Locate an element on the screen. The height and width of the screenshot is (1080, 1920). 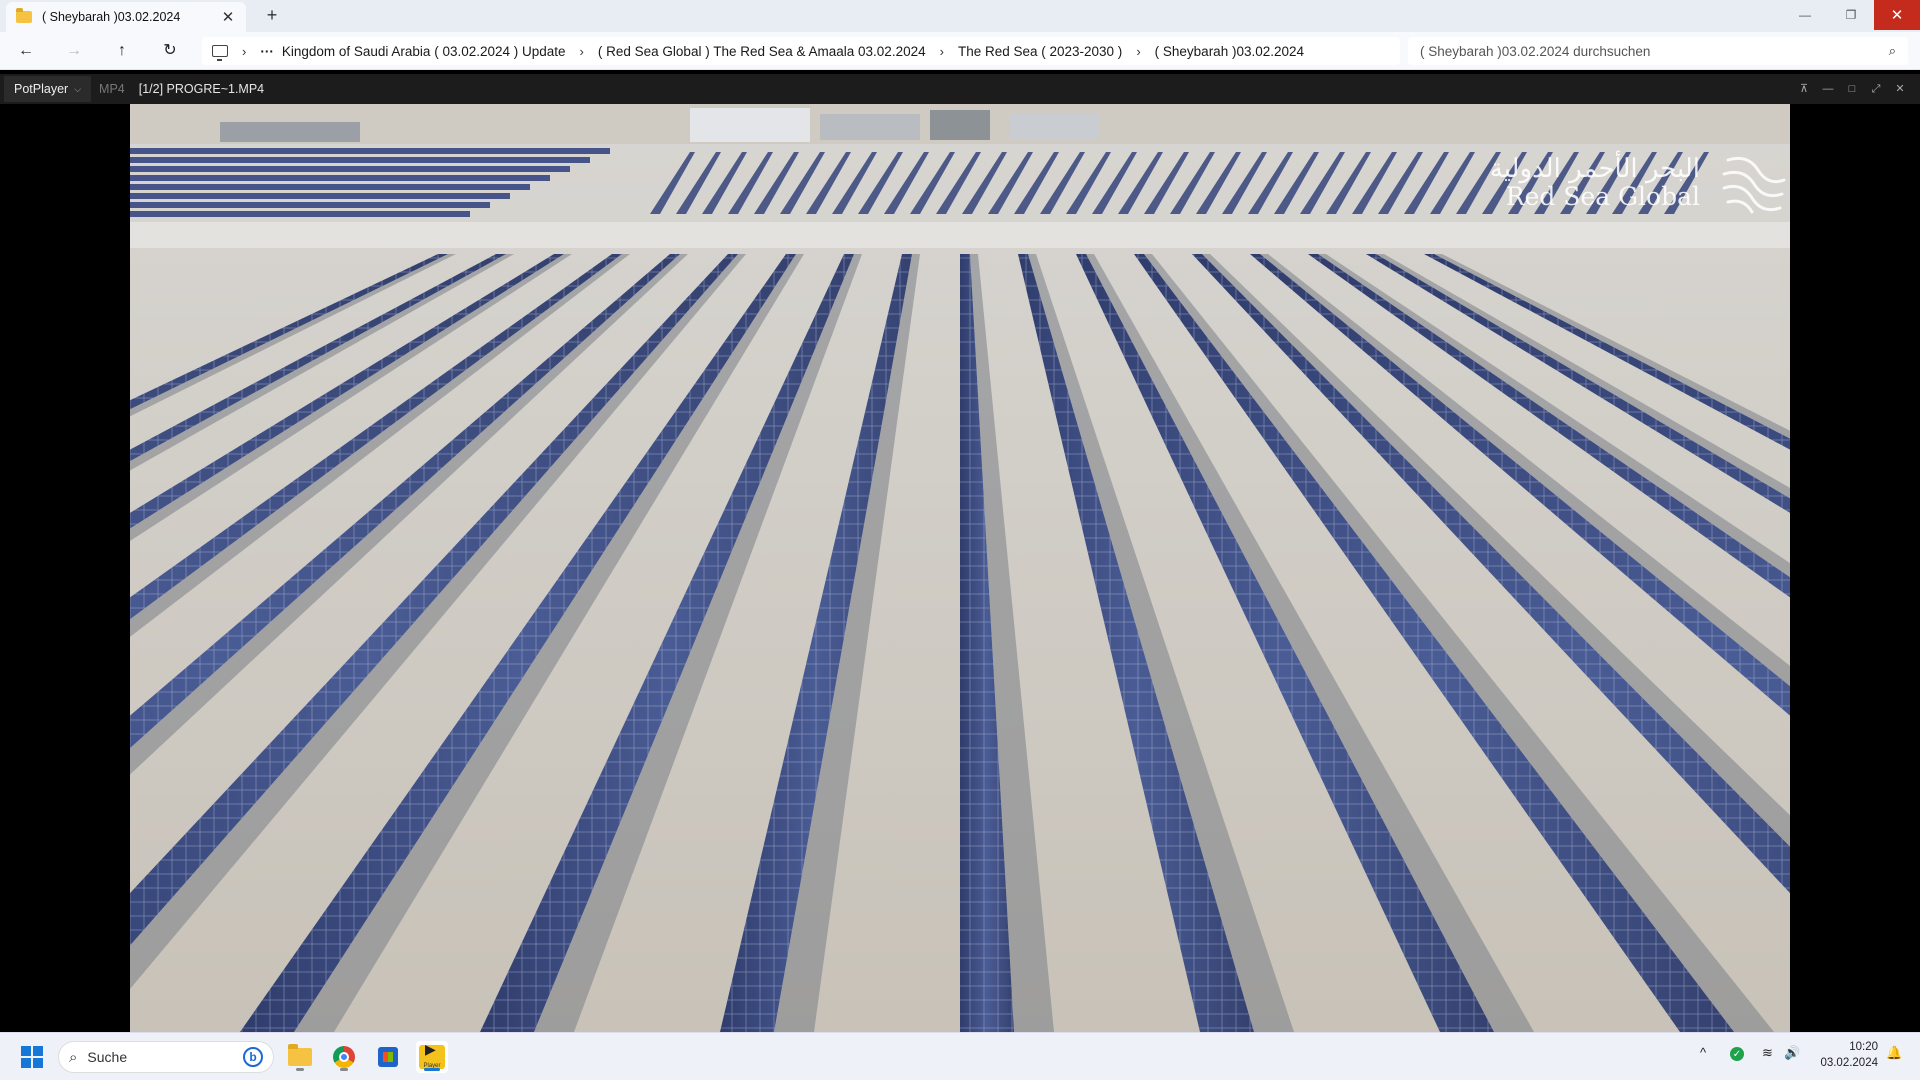
breadcrumb-item: ( Sheybarah )03.02.2024 is located at coordinates (1229, 51).